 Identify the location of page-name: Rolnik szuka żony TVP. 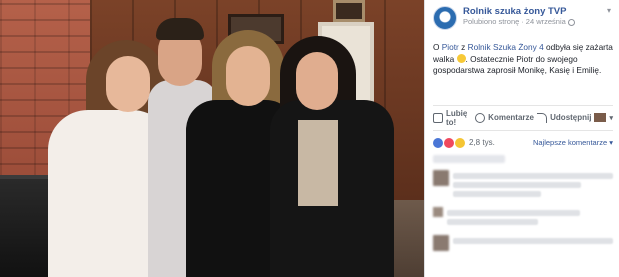
(519, 11).